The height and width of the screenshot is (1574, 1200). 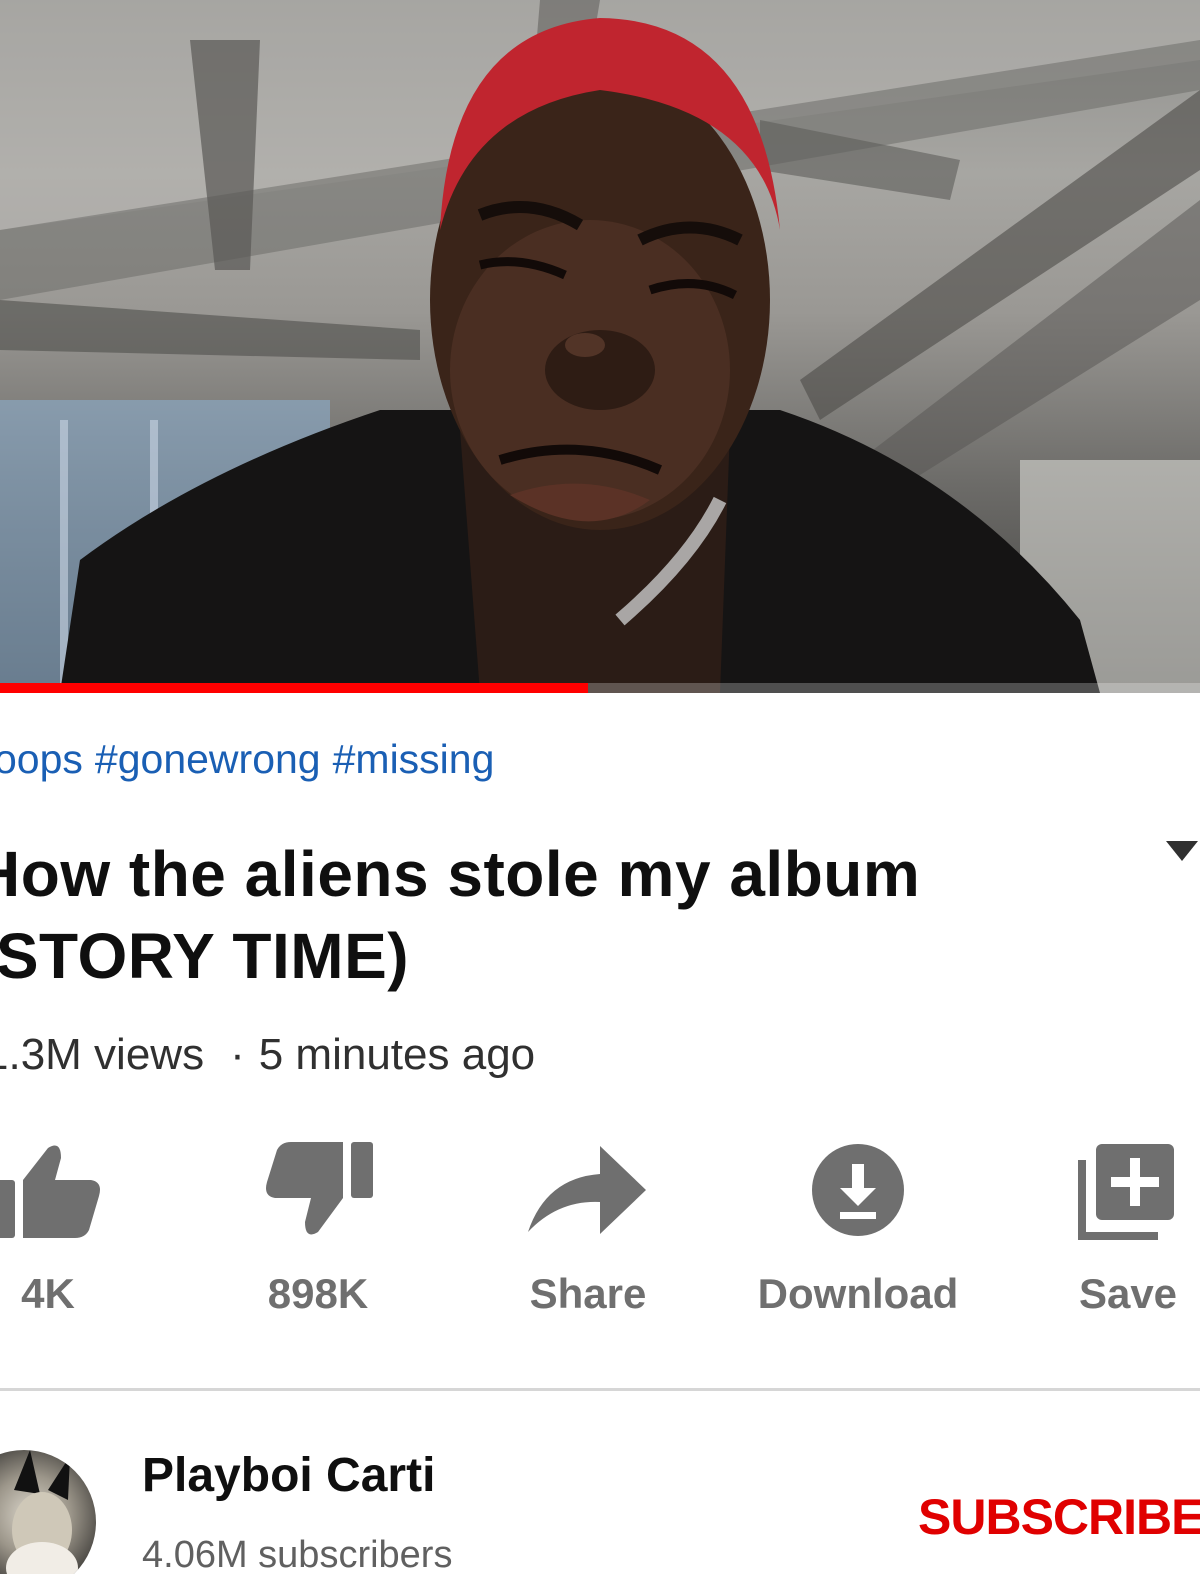 I want to click on channel-name: Playboi Carti, so click(x=288, y=1475).